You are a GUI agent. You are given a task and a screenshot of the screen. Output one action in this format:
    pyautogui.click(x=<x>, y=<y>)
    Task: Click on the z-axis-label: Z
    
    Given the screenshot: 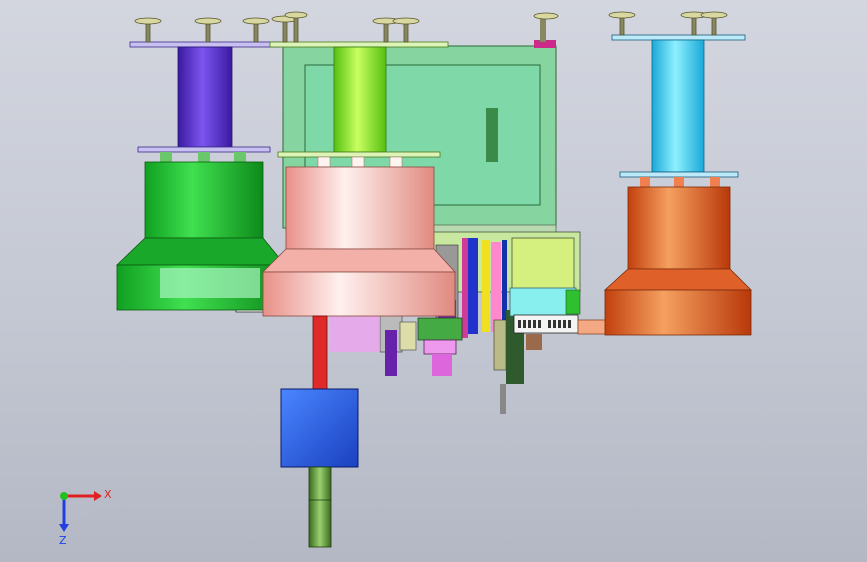 What is the action you would take?
    pyautogui.click(x=63, y=540)
    